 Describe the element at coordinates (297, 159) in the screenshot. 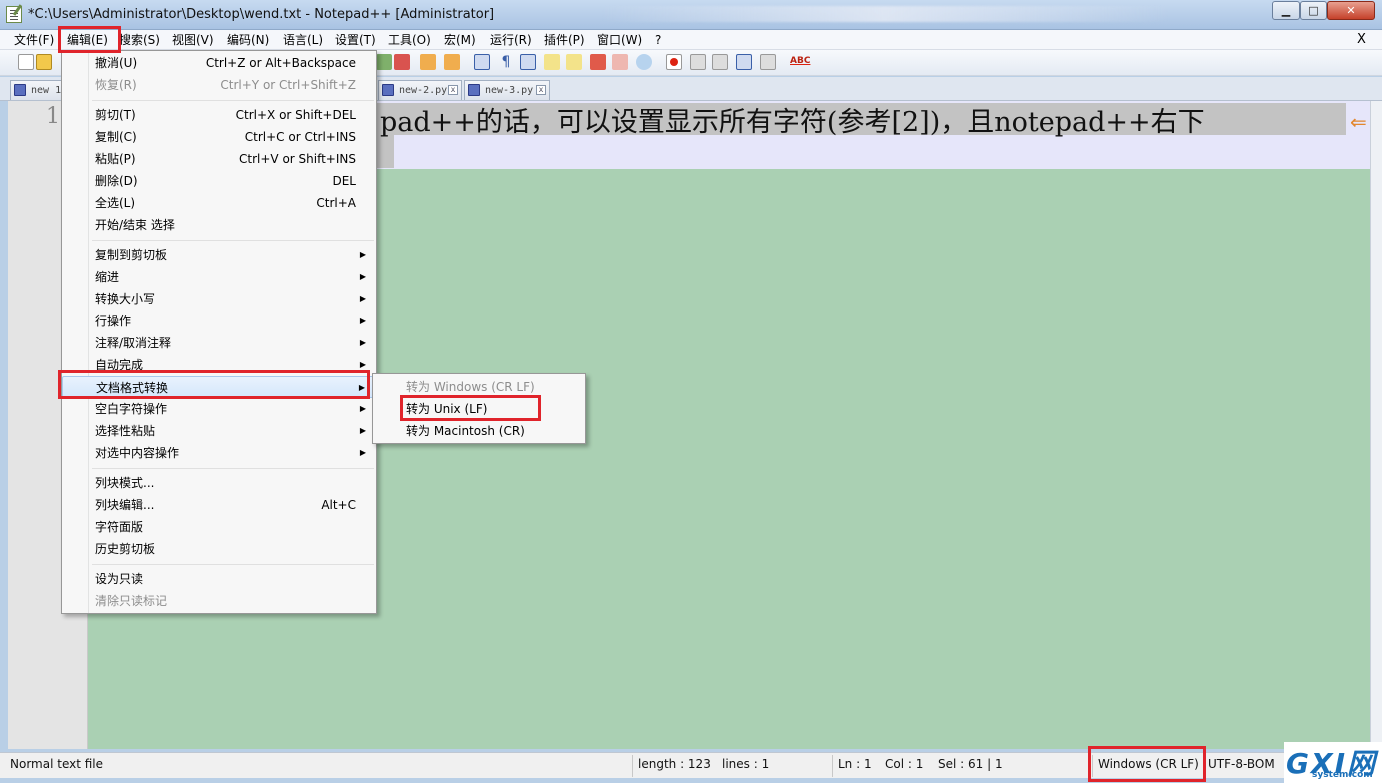

I see `menu-item-shortcut: Ctrl+V or Shift+INS` at that location.